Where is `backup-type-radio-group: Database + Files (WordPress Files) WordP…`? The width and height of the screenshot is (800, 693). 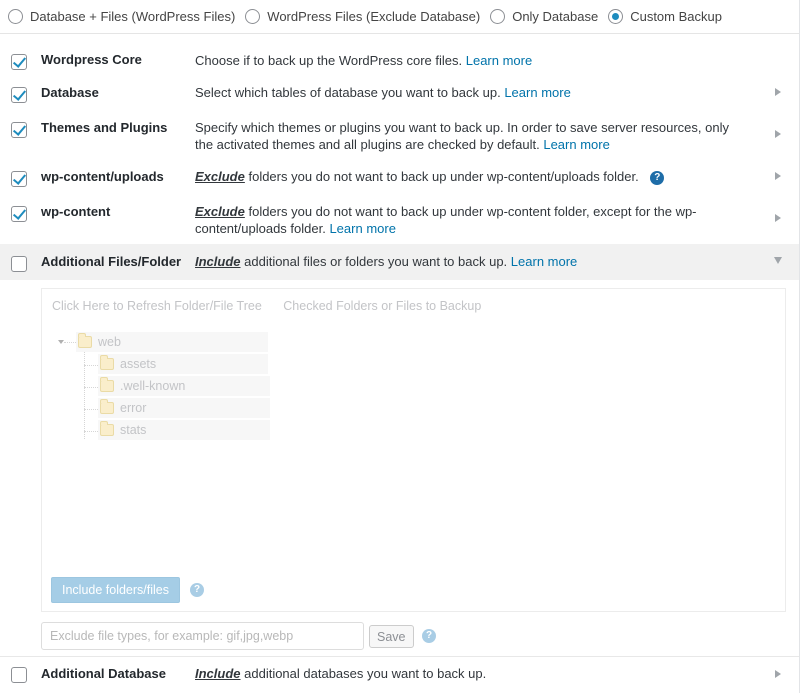
backup-type-radio-group: Database + Files (WordPress Files) WordP… is located at coordinates (399, 17).